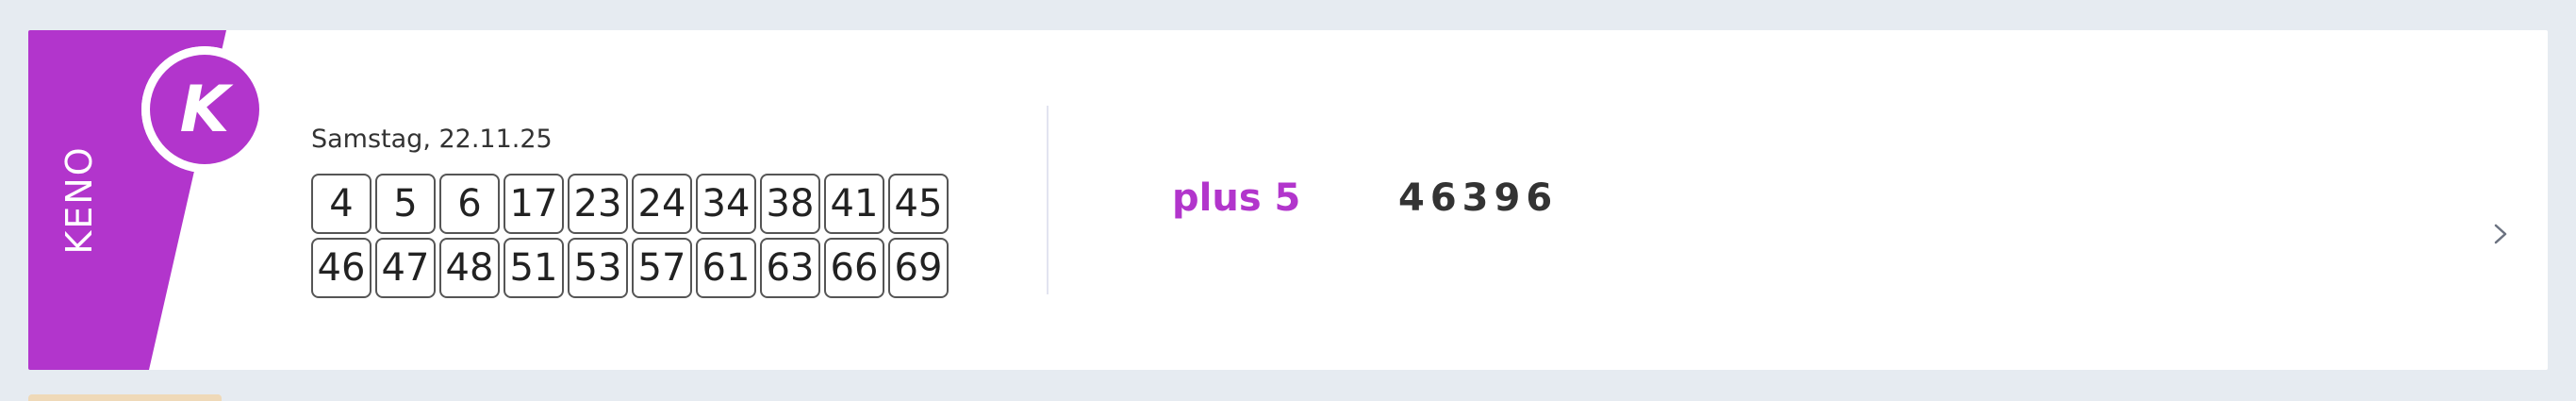 Image resolution: width=2576 pixels, height=401 pixels. Describe the element at coordinates (598, 204) in the screenshot. I see `number-ball: 23` at that location.